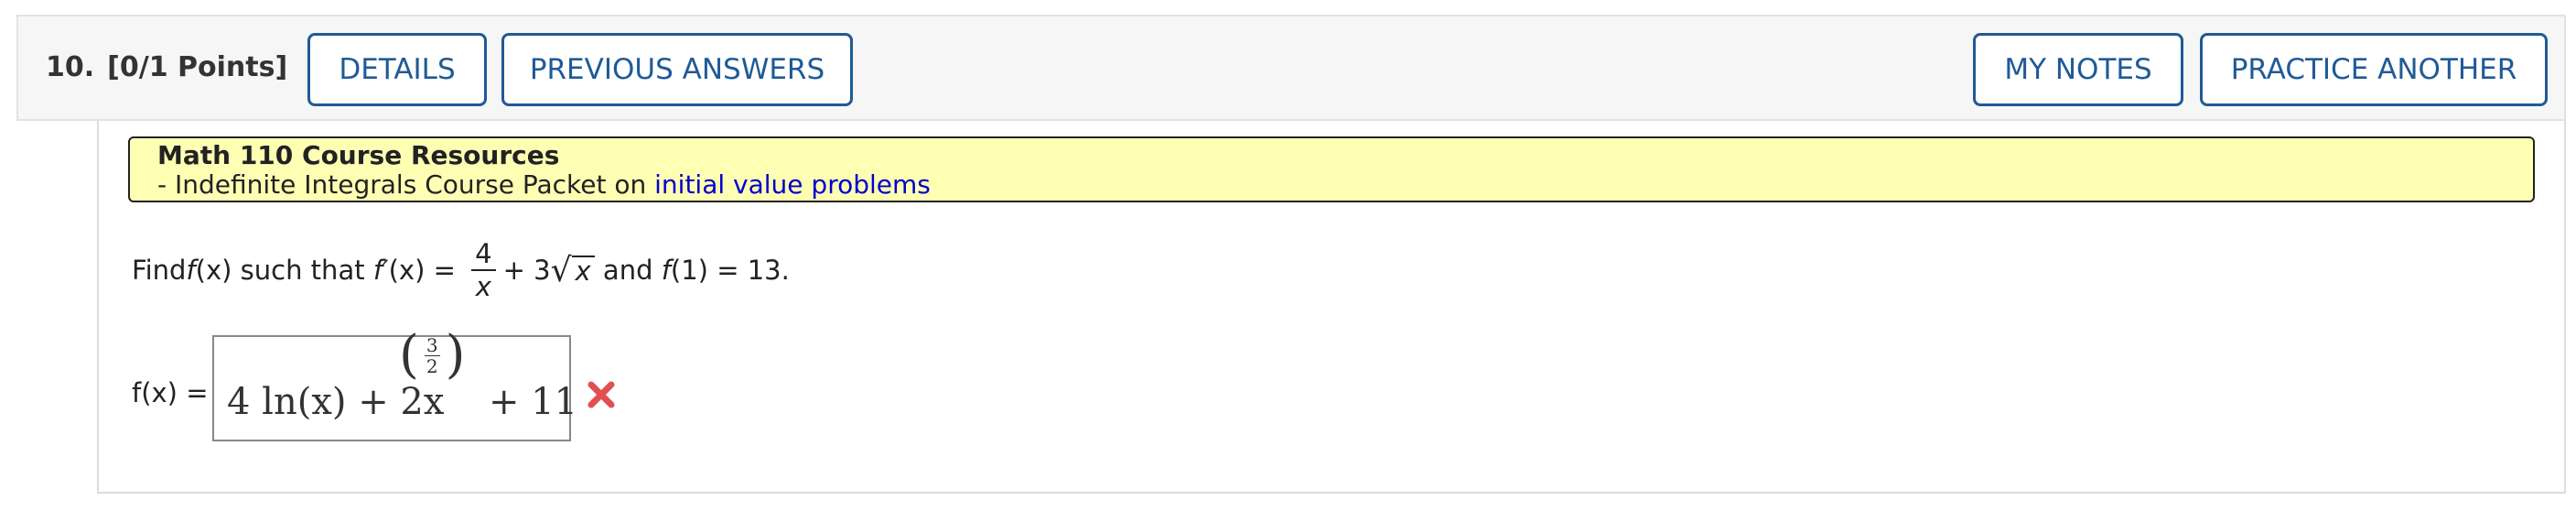  What do you see at coordinates (561, 270) in the screenshot?
I see `radical-sign-icon: √` at bounding box center [561, 270].